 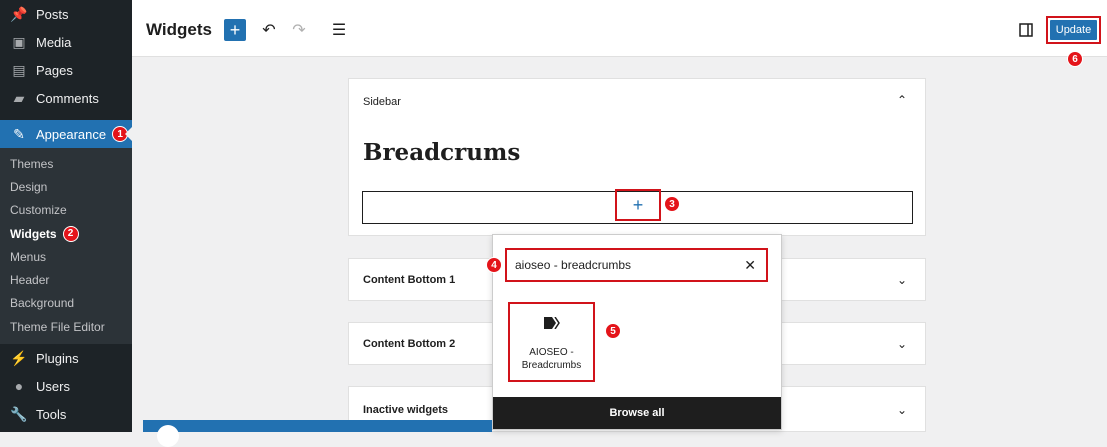 I want to click on list-view-icon: ☰, so click(x=339, y=30).